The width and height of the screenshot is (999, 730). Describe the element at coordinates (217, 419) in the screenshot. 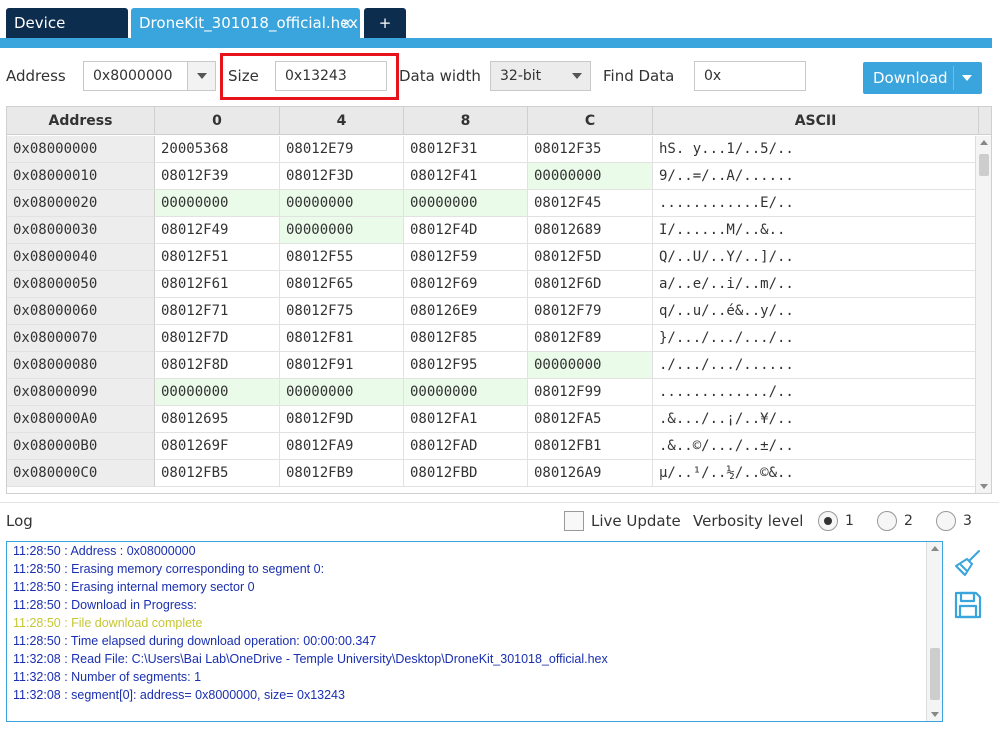

I see `memory-cell: 08012695` at that location.